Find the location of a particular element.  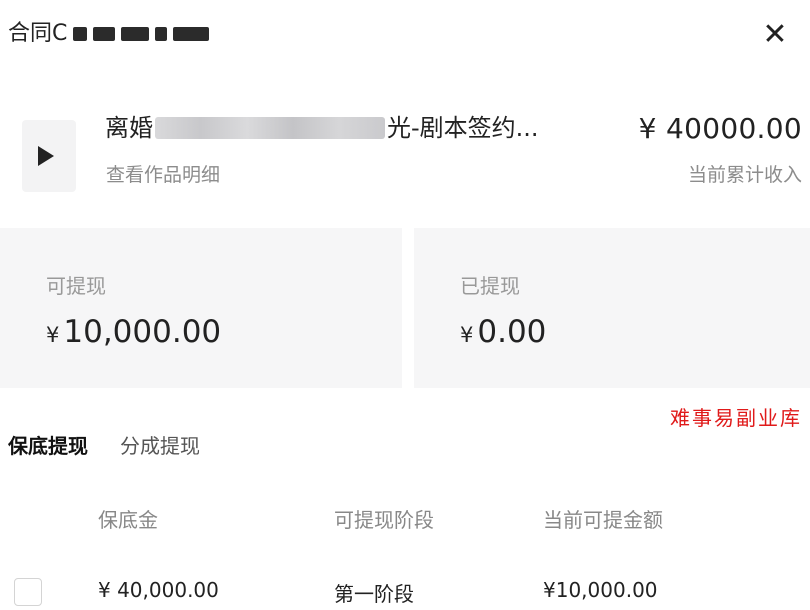

withdrawn-value: 0.00 is located at coordinates (512, 332).